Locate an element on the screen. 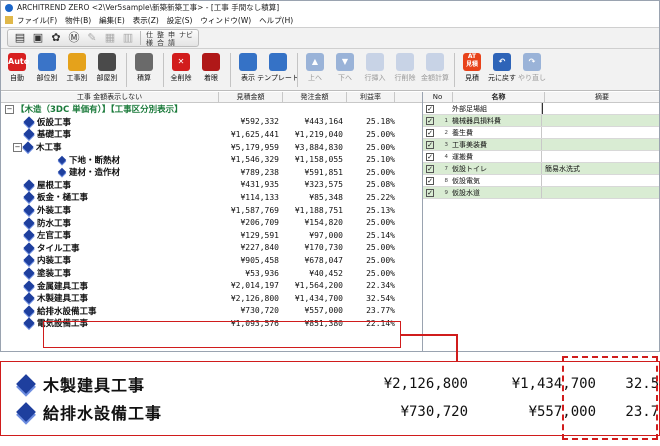  toolbar-button-0: Auto 自動 is located at coordinates (17, 71).